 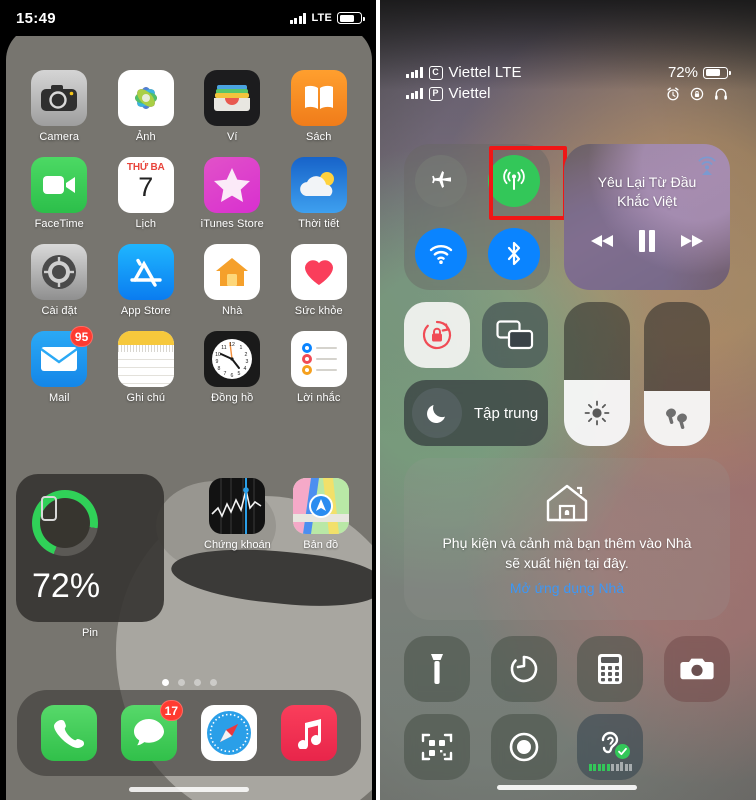 What do you see at coordinates (69, 733) in the screenshot?
I see `dock-item-phone` at bounding box center [69, 733].